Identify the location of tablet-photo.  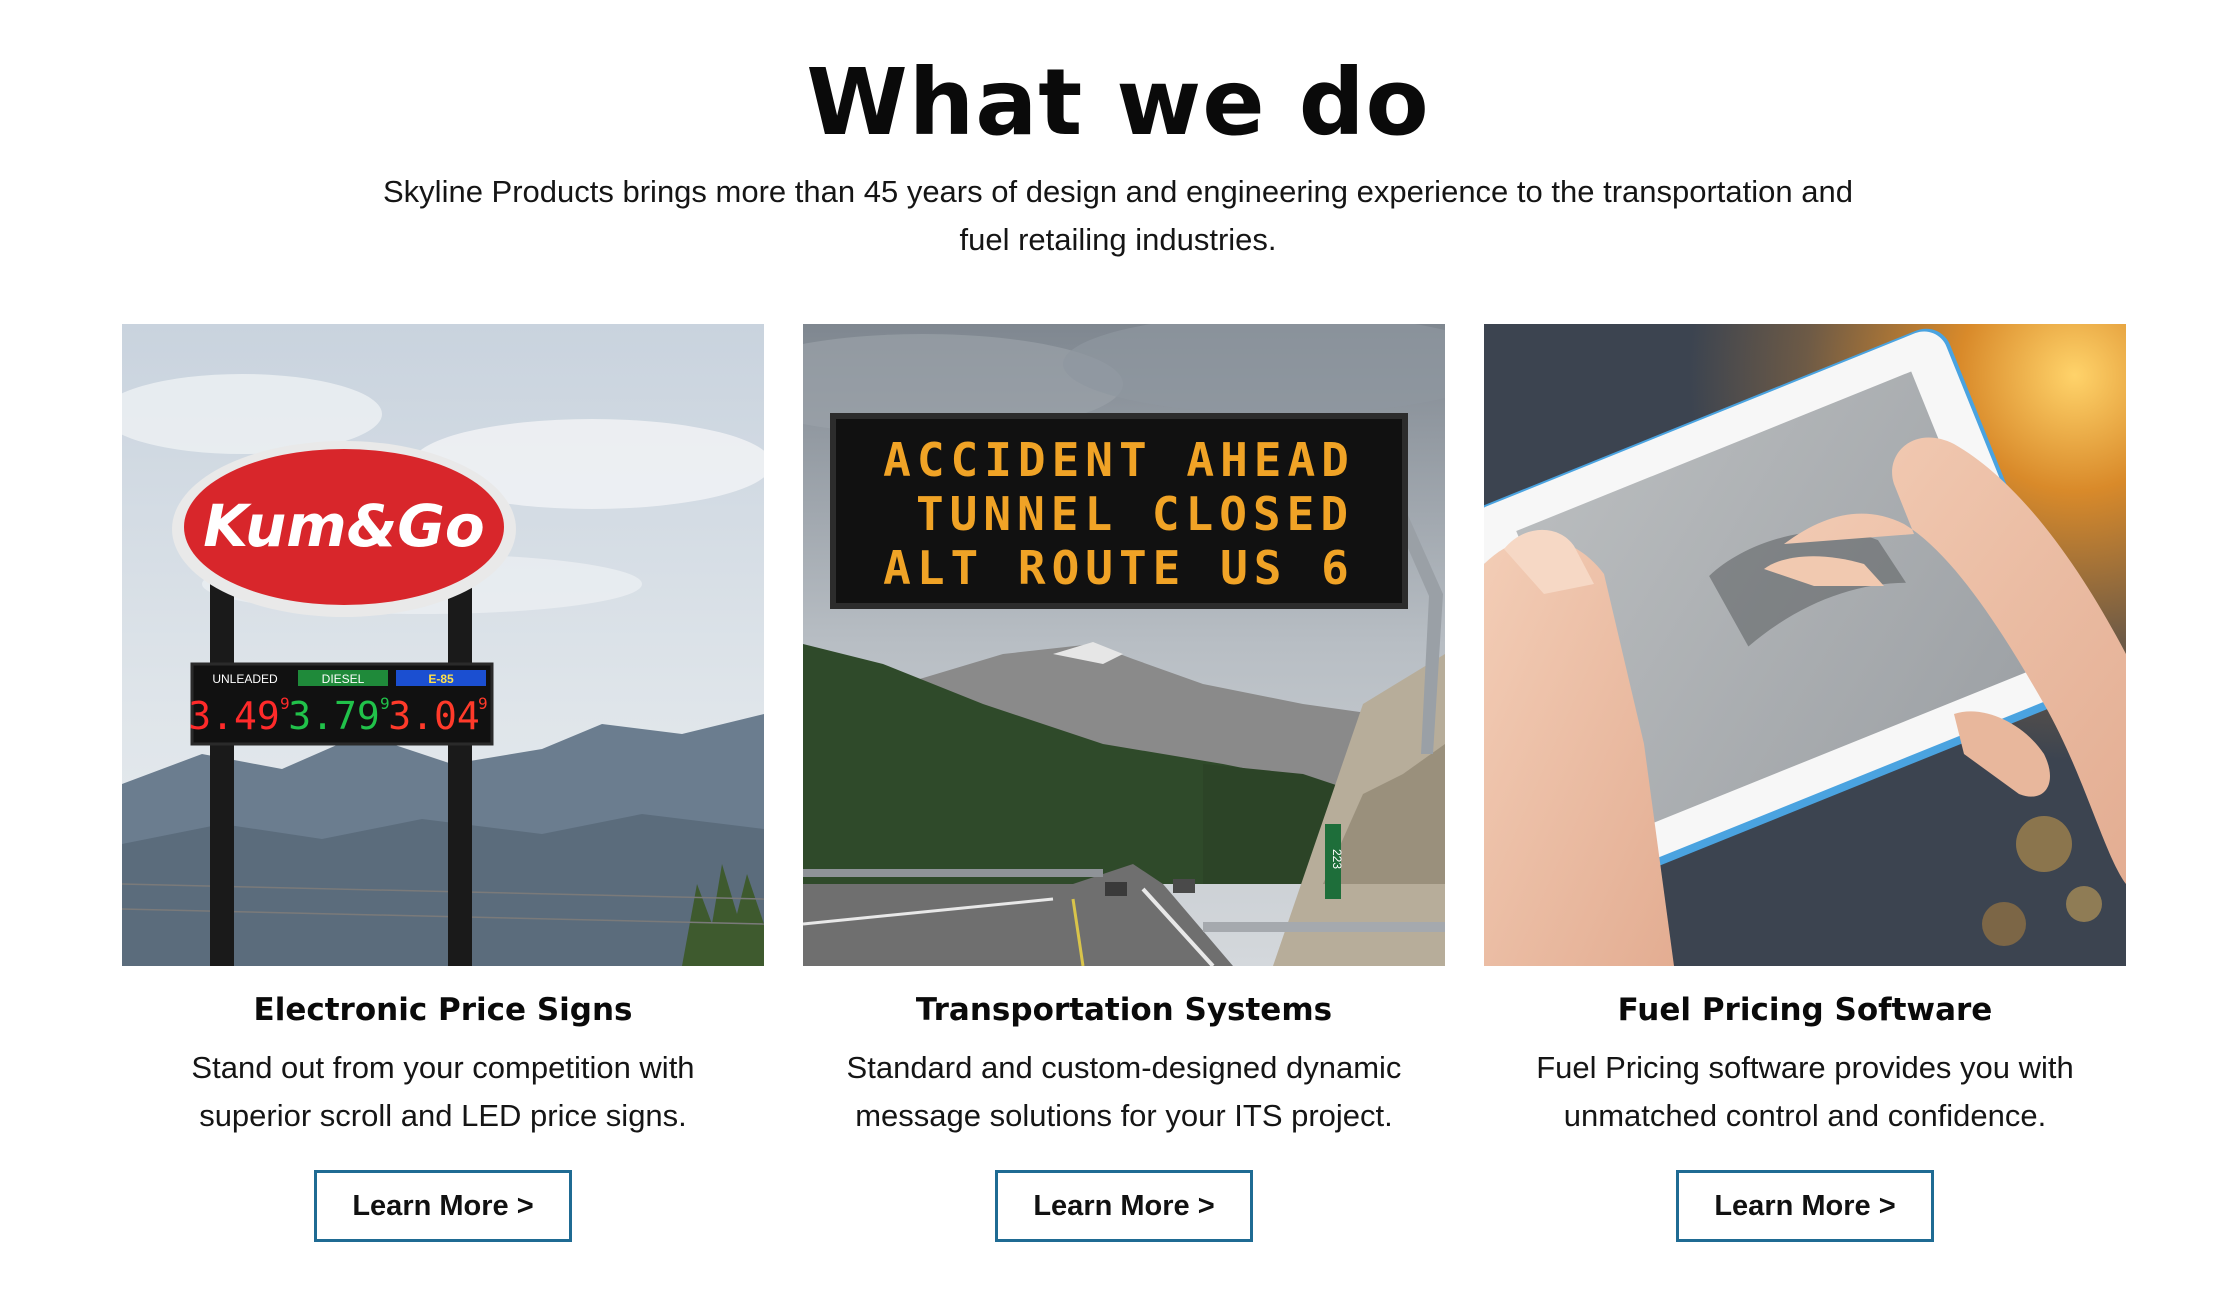
(1805, 645).